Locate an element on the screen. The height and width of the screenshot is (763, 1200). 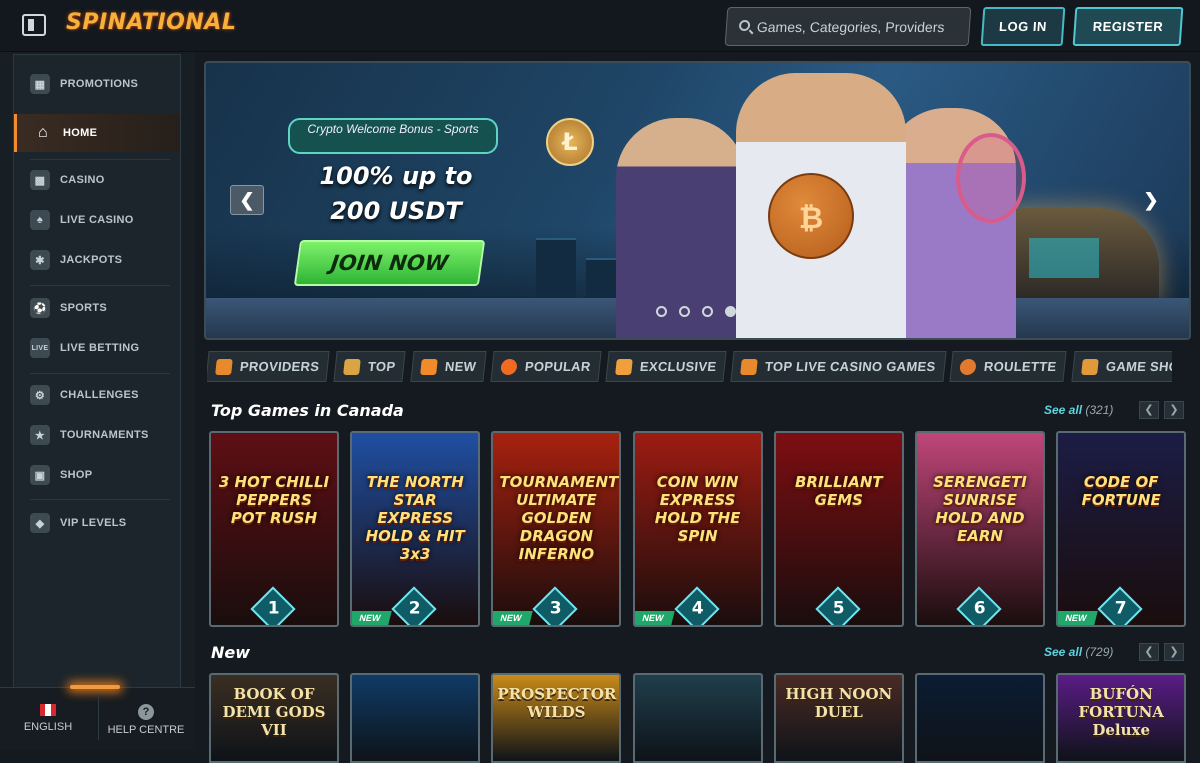
see-all-label: See all is located at coordinates (1063, 652).